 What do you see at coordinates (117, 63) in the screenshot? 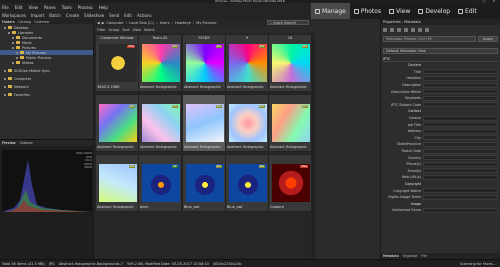
I see `thumbnail-item: Customize Window PNG 3840 X 2386` at bounding box center [117, 63].